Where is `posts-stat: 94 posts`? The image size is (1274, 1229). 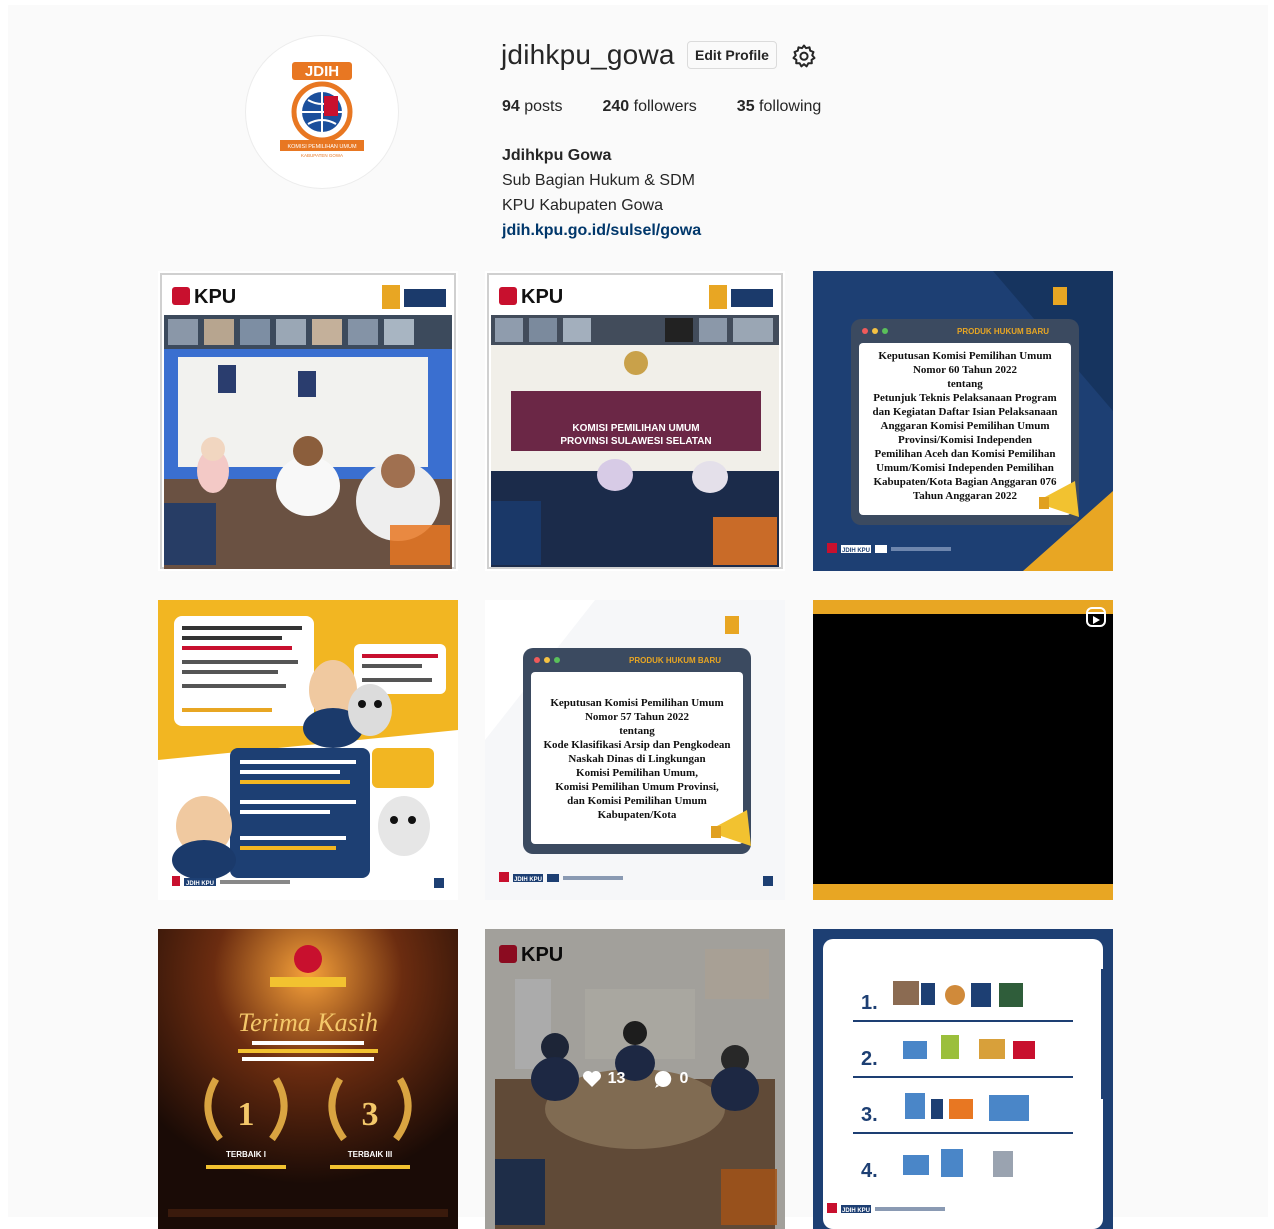
posts-stat: 94 posts is located at coordinates (532, 107).